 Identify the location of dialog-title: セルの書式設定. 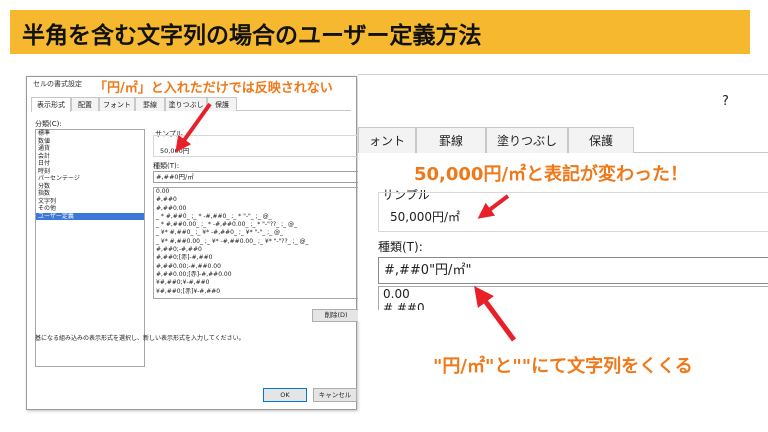
(57, 84).